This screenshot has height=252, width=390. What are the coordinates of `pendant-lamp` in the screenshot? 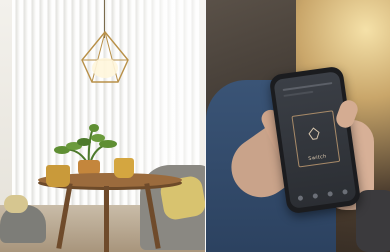 It's located at (105, 56).